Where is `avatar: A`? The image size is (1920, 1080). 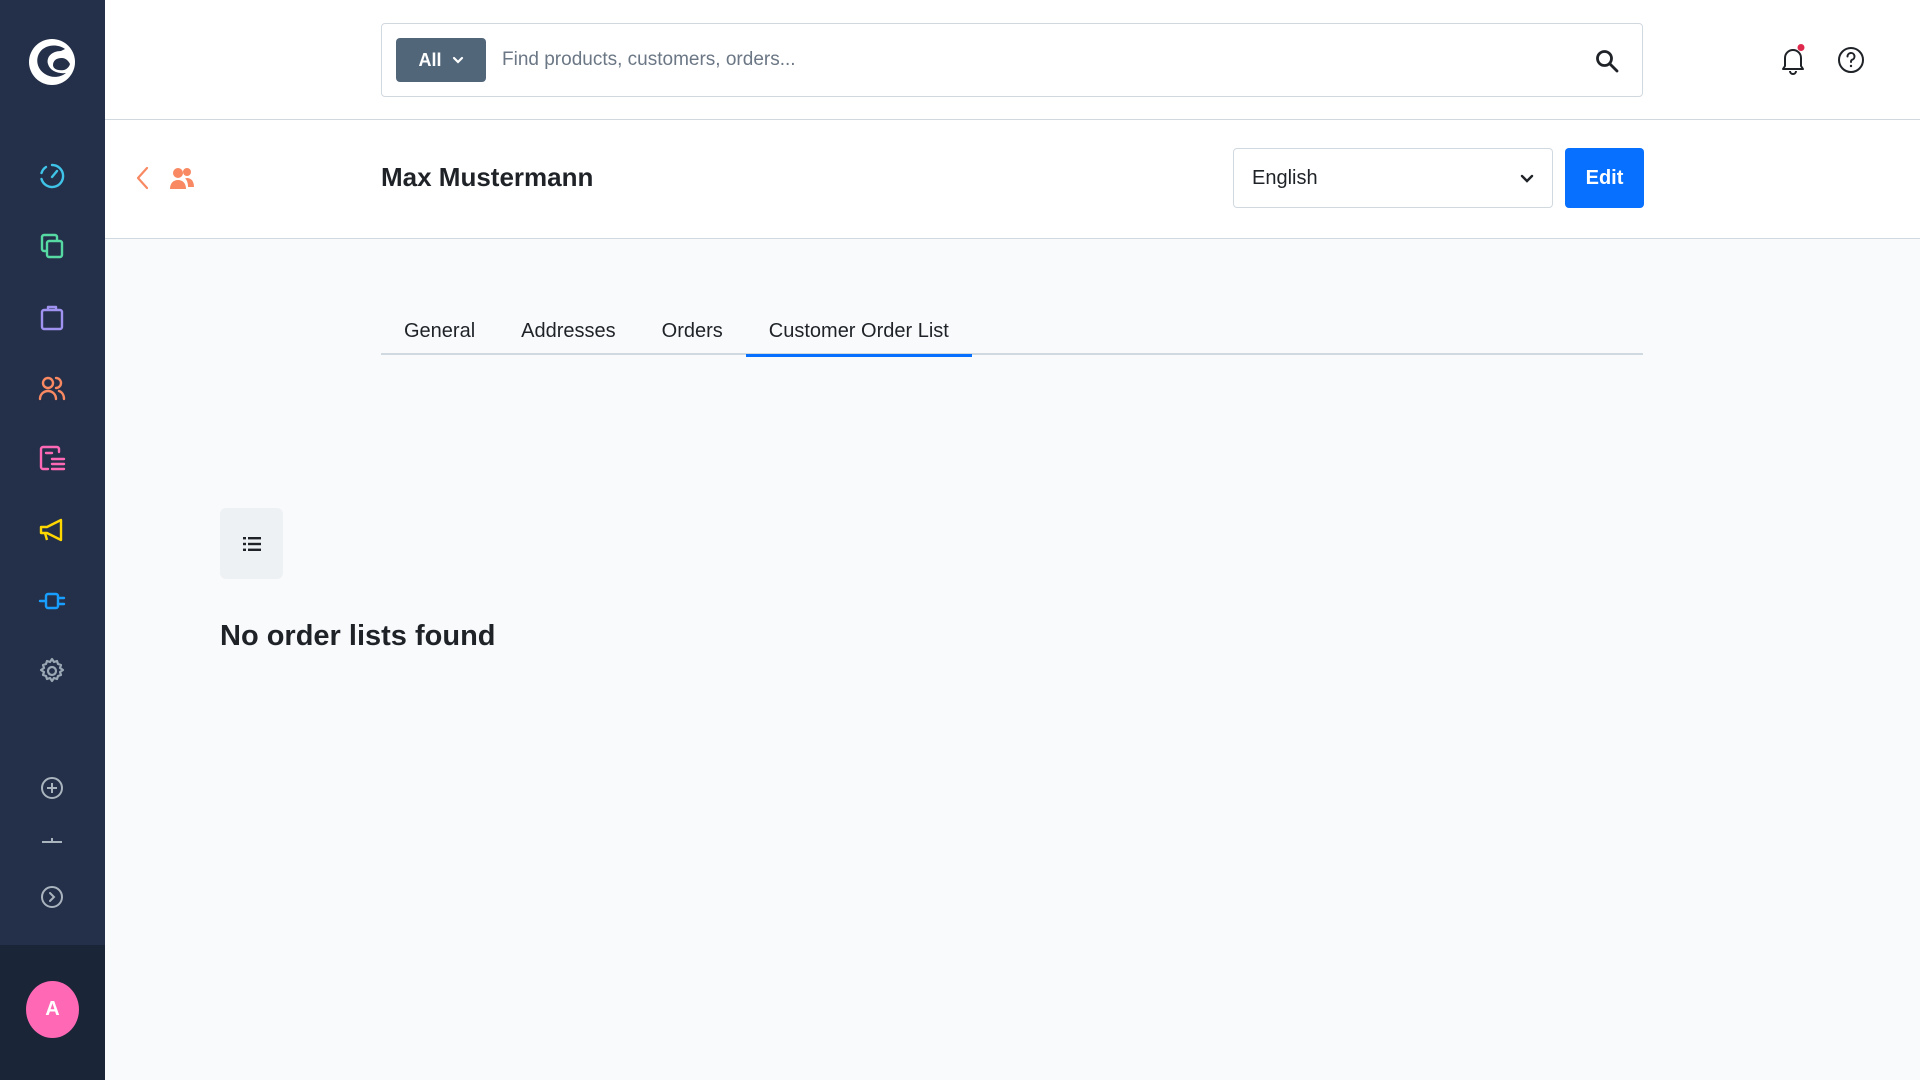
avatar: A is located at coordinates (52, 1009).